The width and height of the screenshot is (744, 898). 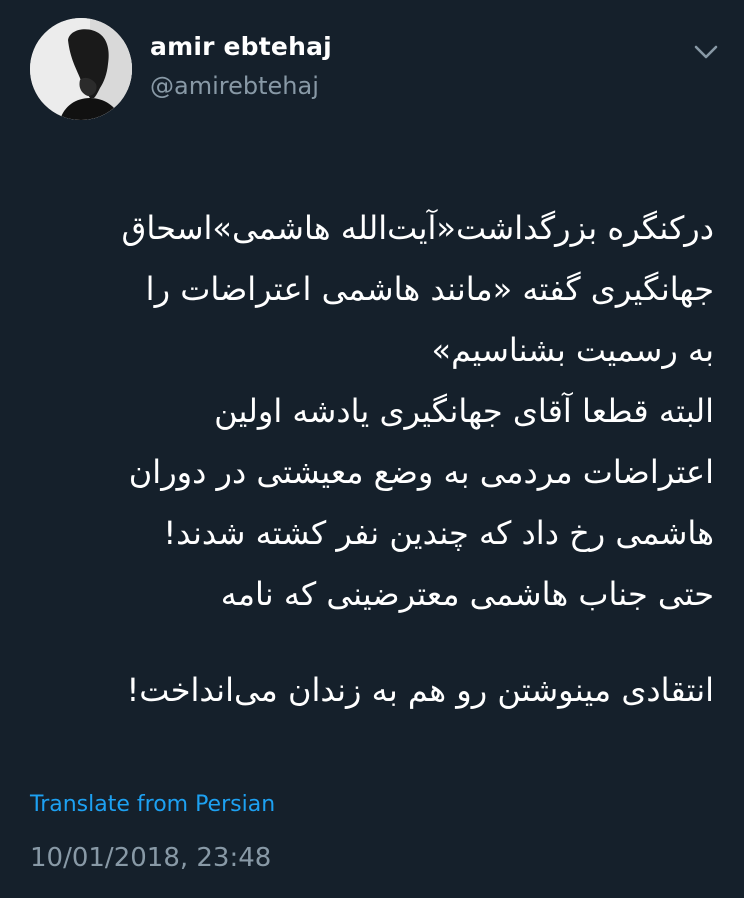 I want to click on chevron-down-icon, so click(x=706, y=52).